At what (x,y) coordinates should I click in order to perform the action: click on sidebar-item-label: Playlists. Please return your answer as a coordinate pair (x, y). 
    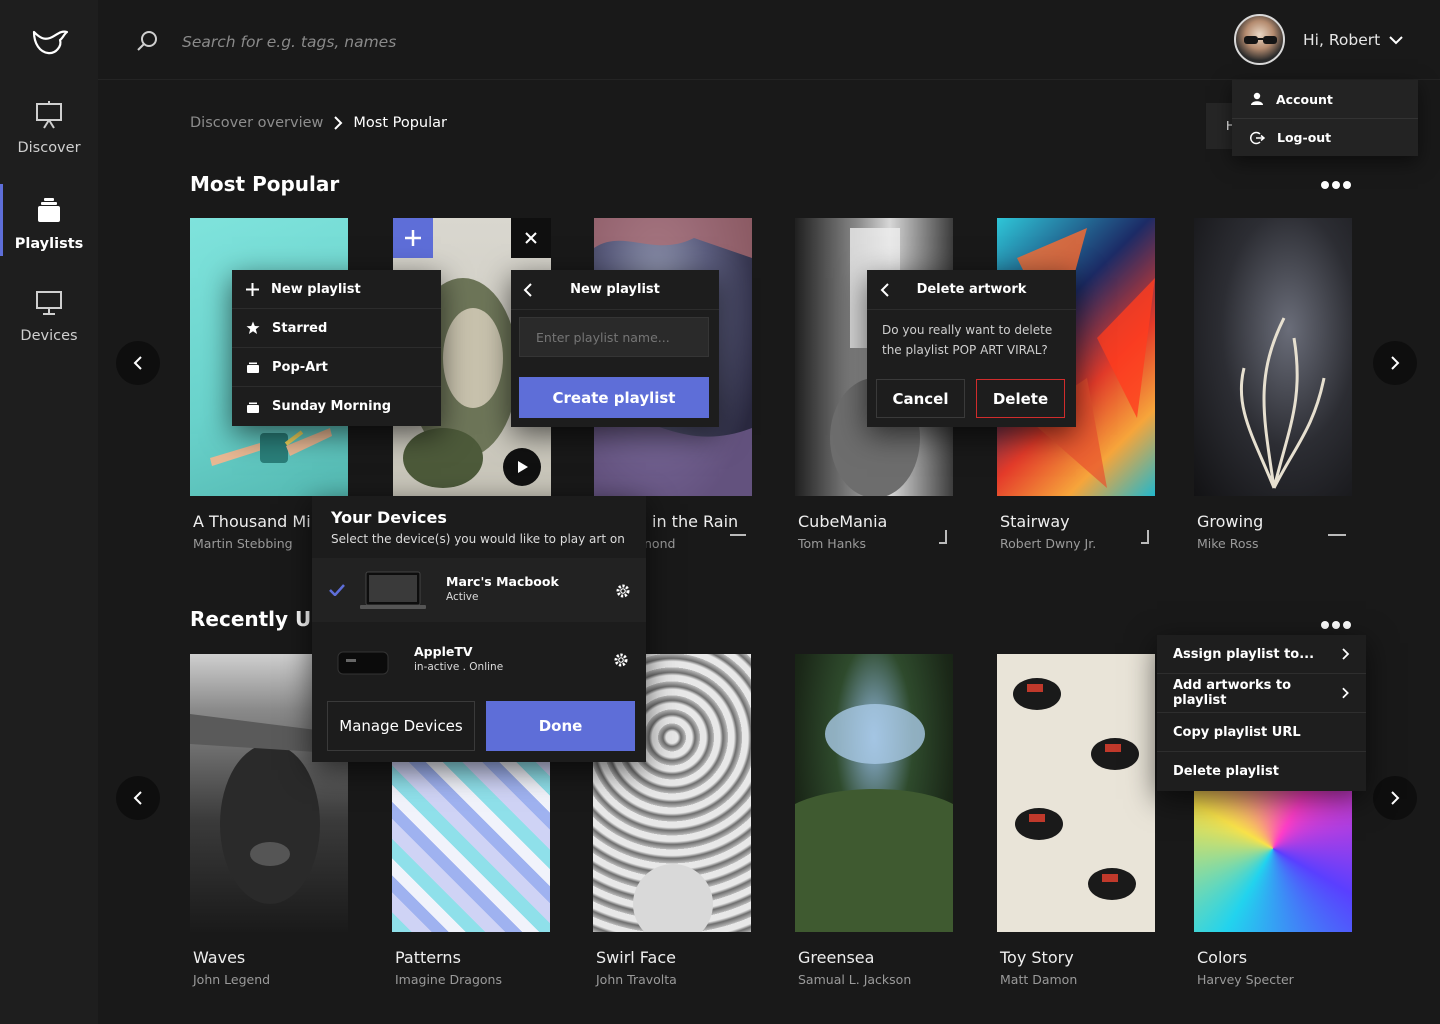
    Looking at the image, I should click on (49, 244).